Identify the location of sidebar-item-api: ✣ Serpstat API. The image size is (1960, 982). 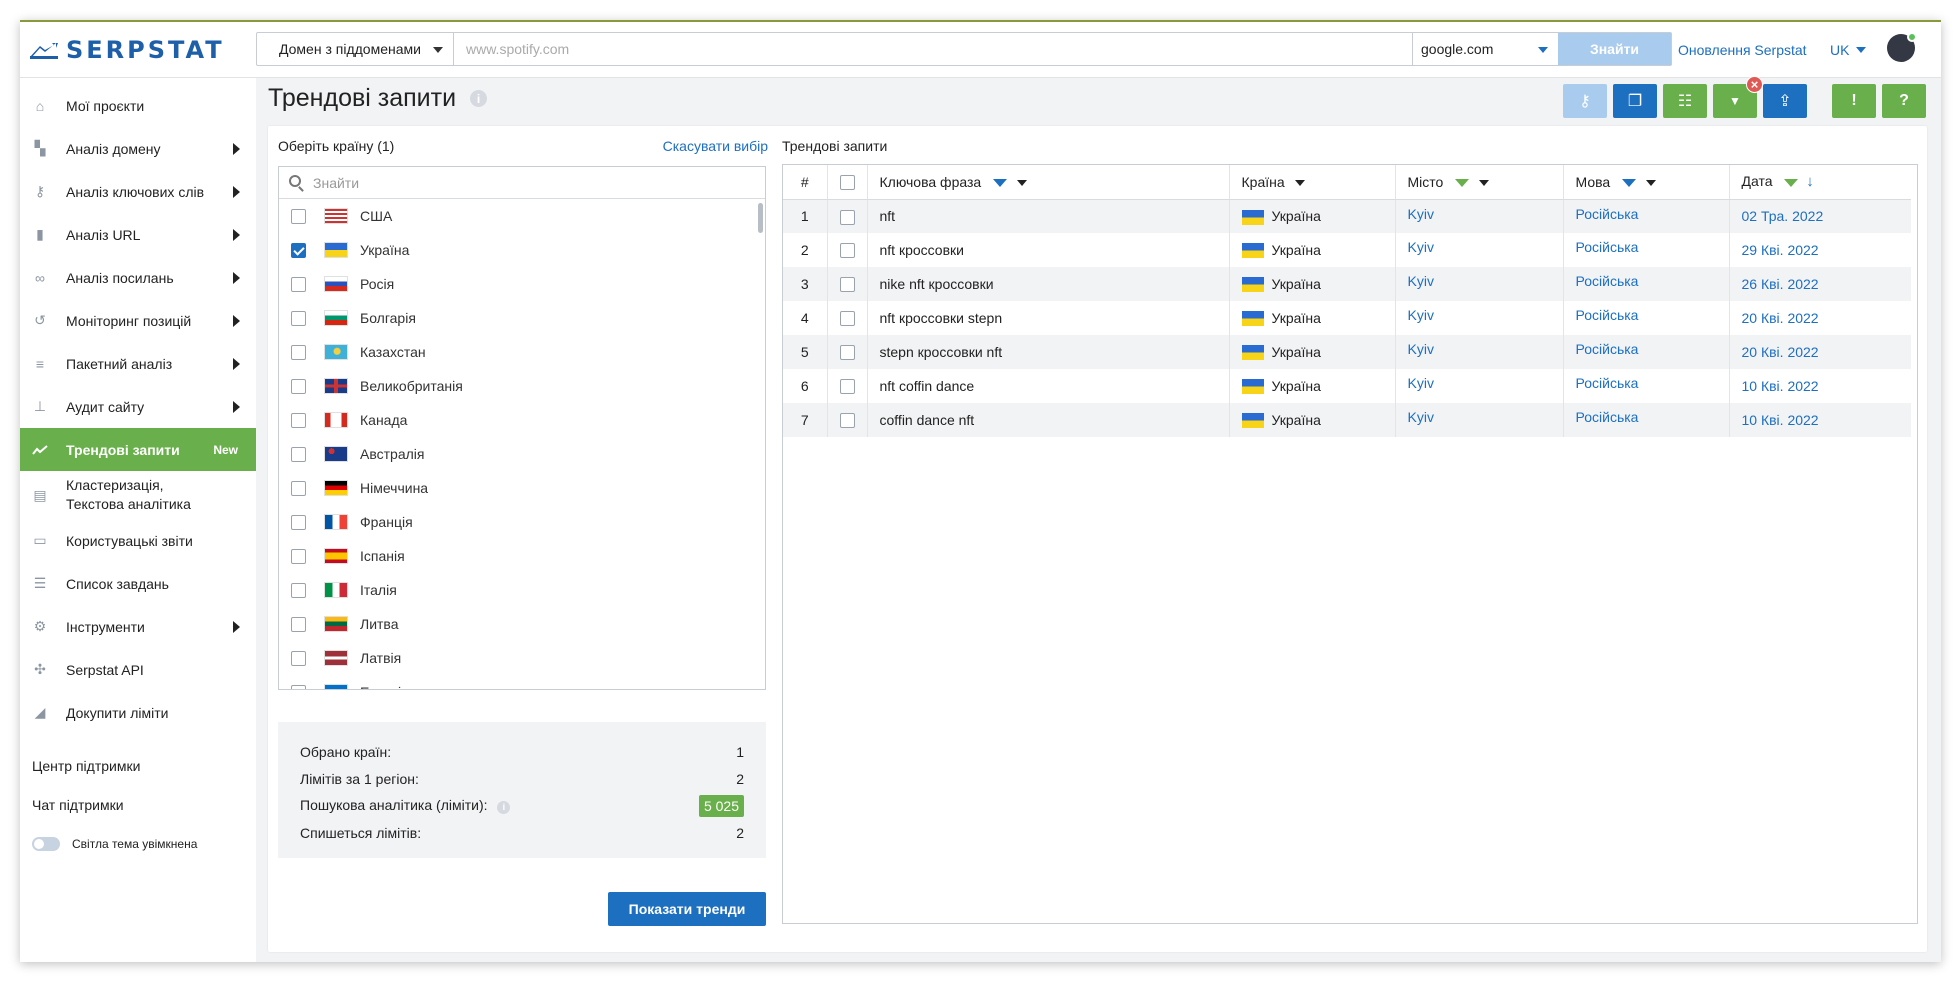
(138, 669).